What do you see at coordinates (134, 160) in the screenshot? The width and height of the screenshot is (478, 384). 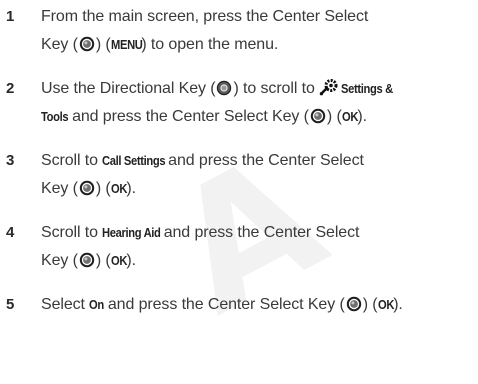 I see `call-settings-label: Call Settings` at bounding box center [134, 160].